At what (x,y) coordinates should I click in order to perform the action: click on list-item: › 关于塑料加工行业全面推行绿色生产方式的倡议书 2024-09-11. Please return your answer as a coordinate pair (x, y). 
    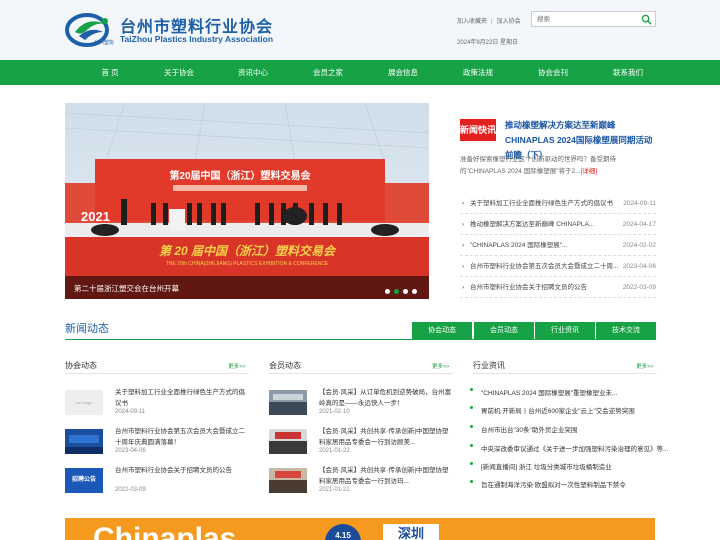
    Looking at the image, I should click on (558, 203).